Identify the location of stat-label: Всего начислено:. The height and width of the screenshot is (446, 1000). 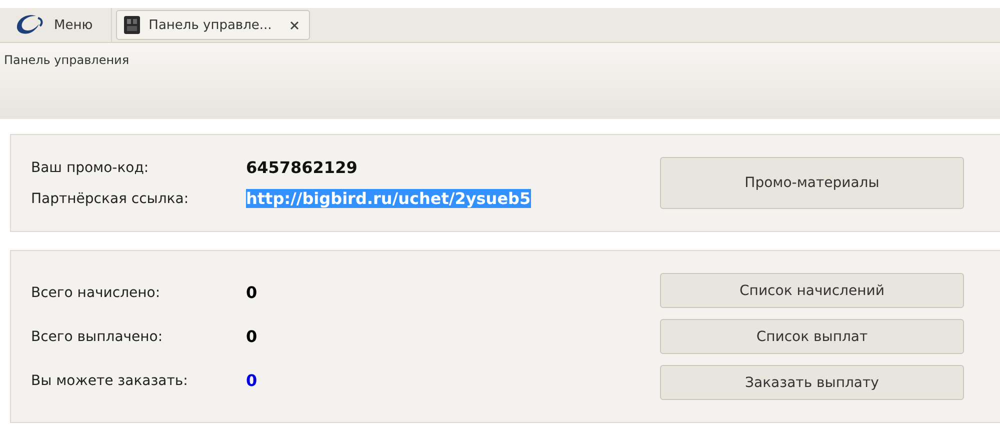
(96, 292).